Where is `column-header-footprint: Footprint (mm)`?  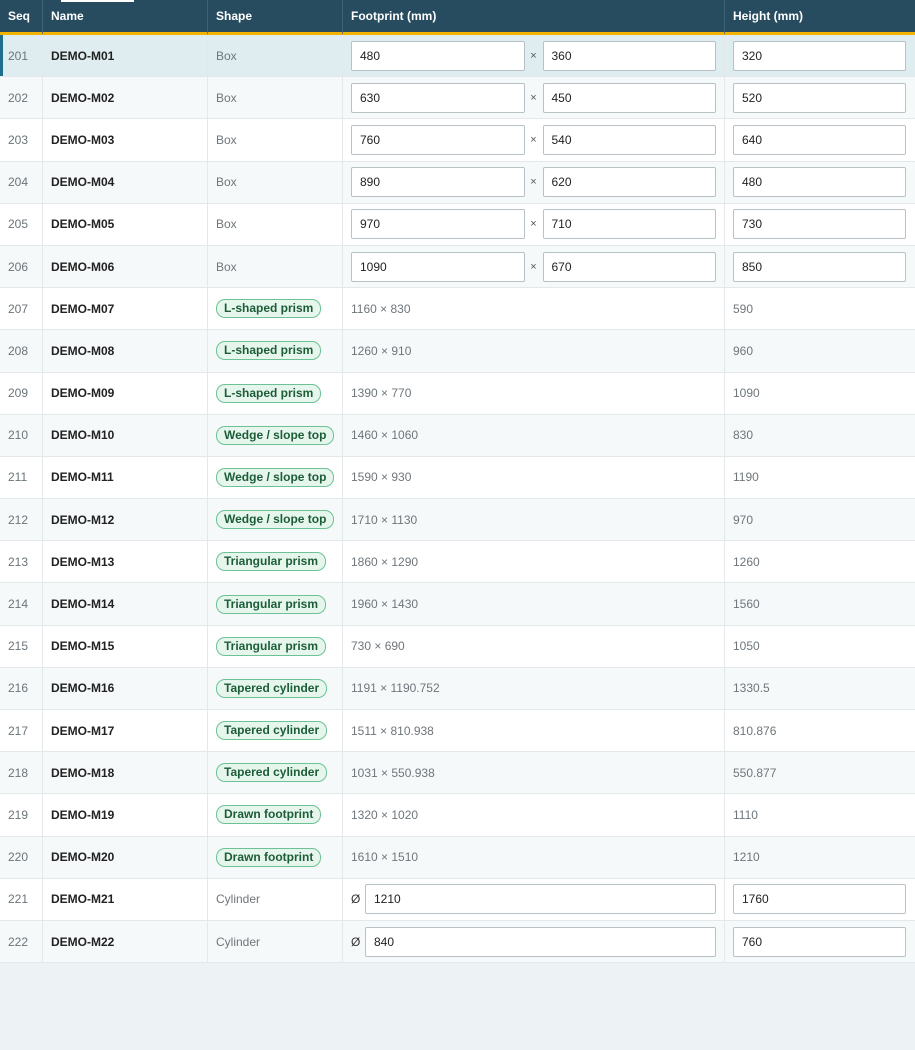
column-header-footprint: Footprint (mm) is located at coordinates (534, 17).